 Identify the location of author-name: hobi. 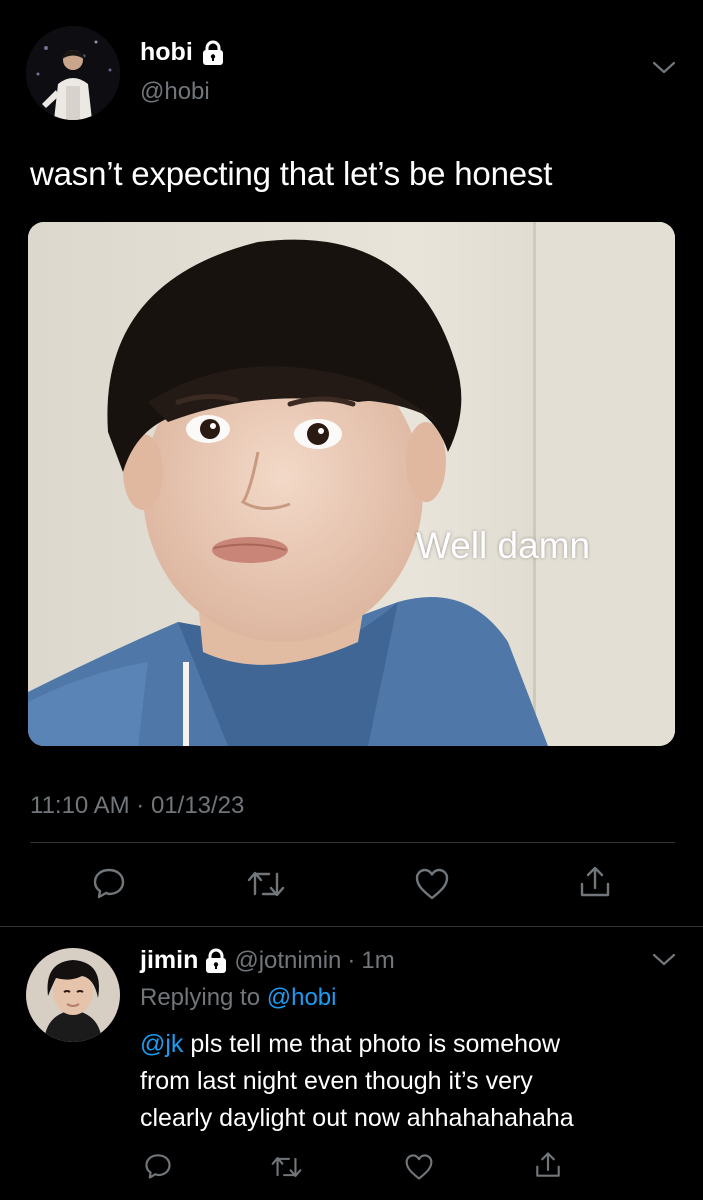
(182, 52).